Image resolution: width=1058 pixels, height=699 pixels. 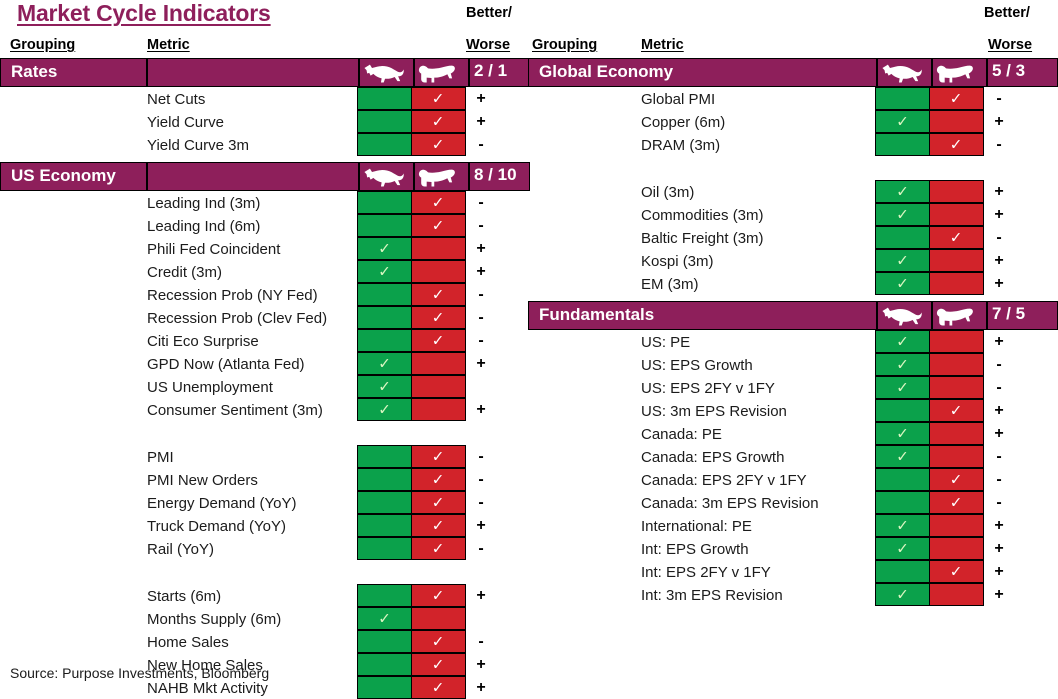 What do you see at coordinates (793, 72) in the screenshot?
I see `group-header-global-economy: Global Economy 5 / 3` at bounding box center [793, 72].